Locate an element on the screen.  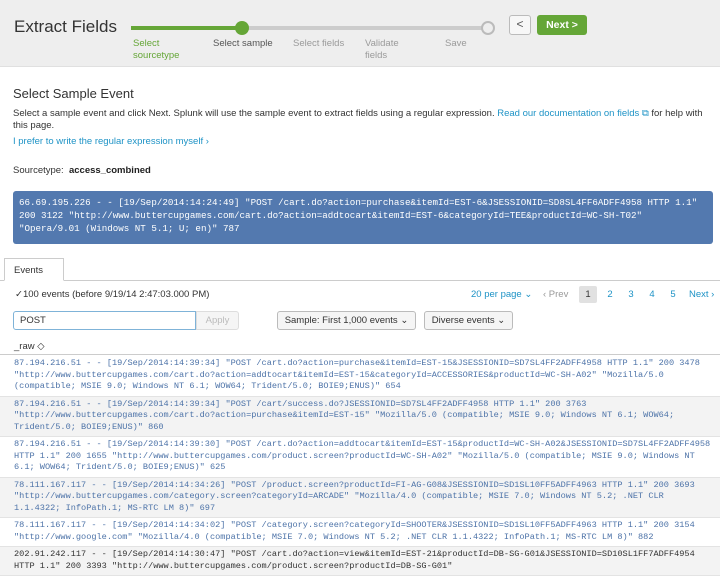
page-1: 1 is located at coordinates (588, 294).